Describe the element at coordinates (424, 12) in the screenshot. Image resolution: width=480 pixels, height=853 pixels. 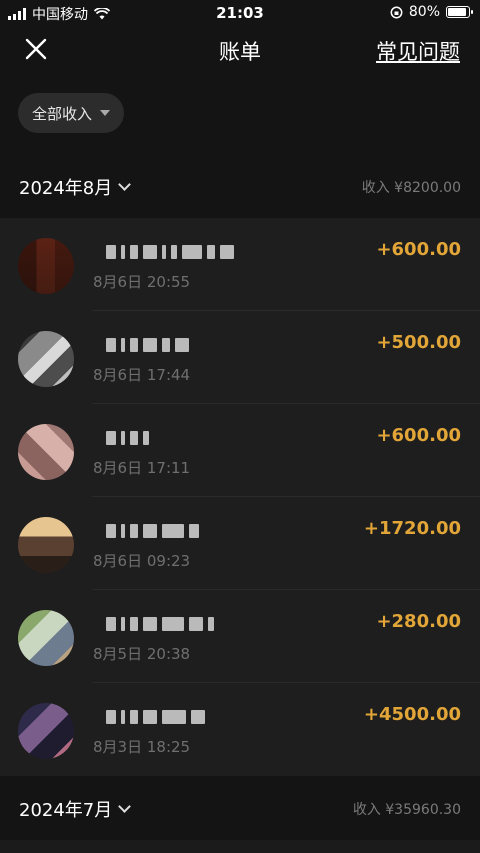
I see `battery-percent: 80%` at that location.